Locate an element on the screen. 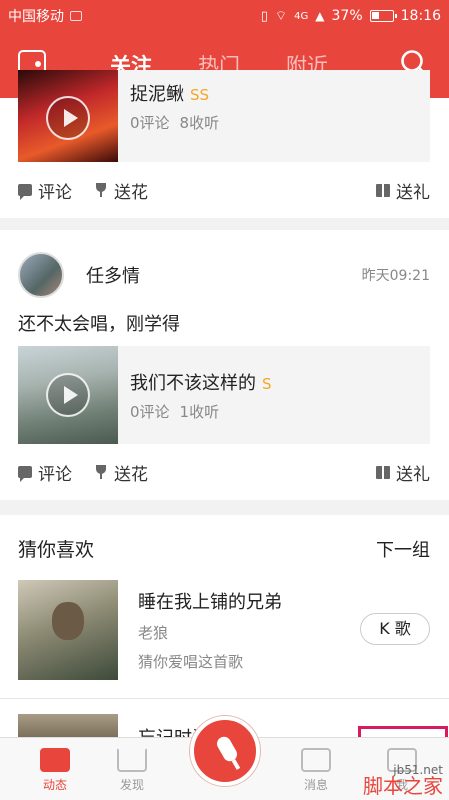 The height and width of the screenshot is (800, 449). next-group-button: 下一组 is located at coordinates (403, 549).